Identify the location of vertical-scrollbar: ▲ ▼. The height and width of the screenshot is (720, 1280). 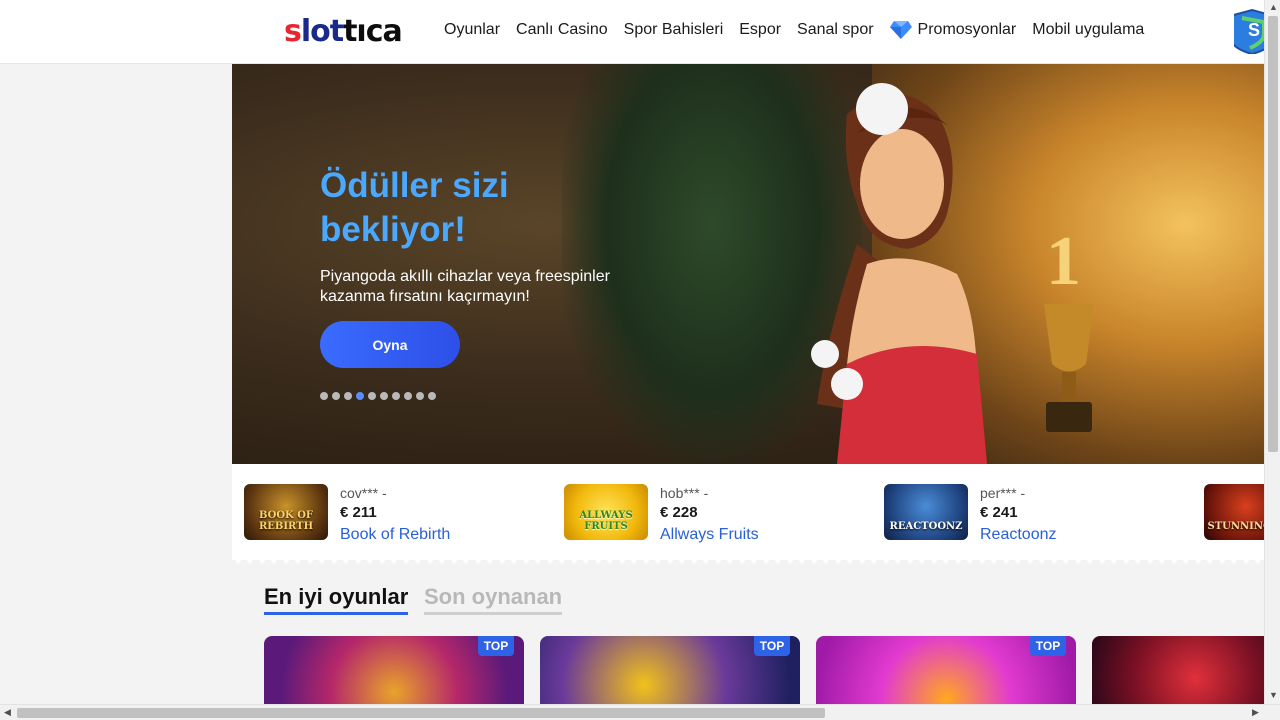
(1272, 352).